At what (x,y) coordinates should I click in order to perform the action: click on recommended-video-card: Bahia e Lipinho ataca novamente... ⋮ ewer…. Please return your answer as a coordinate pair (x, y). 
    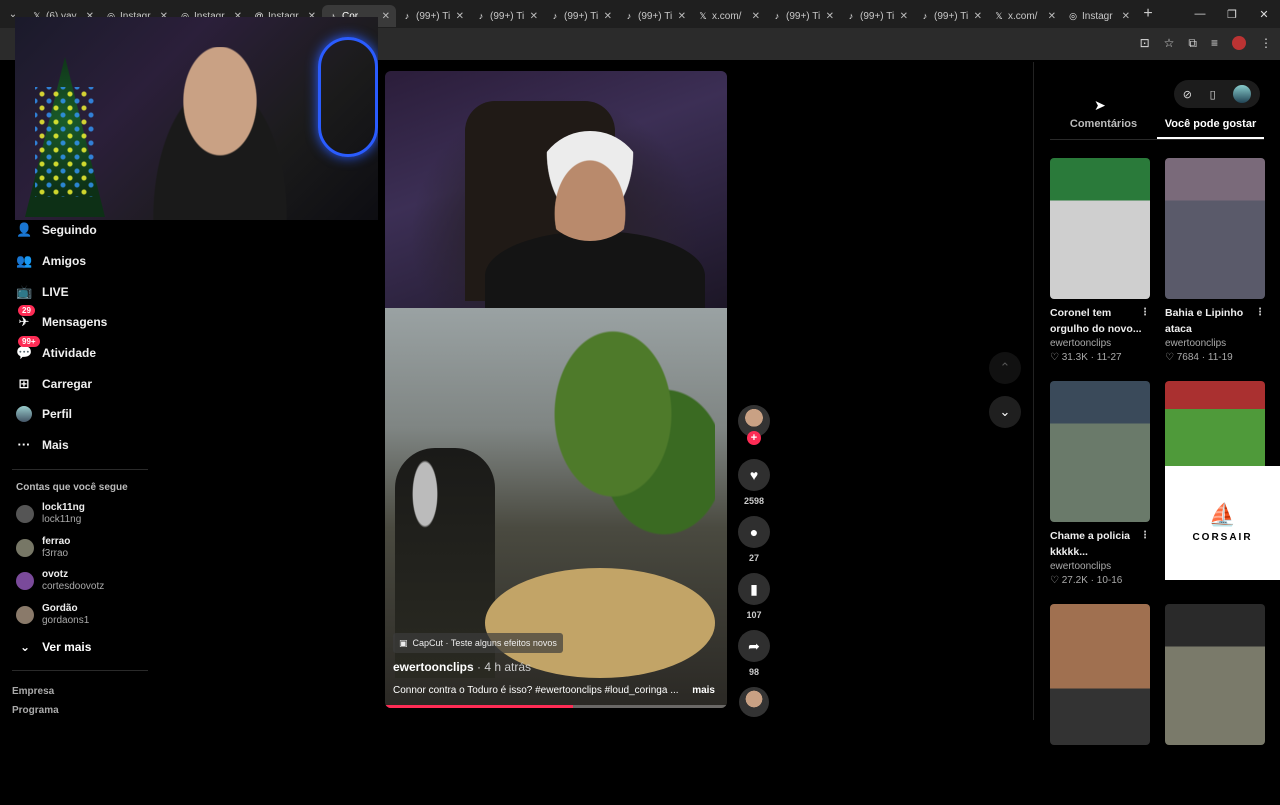
    Looking at the image, I should click on (1215, 265).